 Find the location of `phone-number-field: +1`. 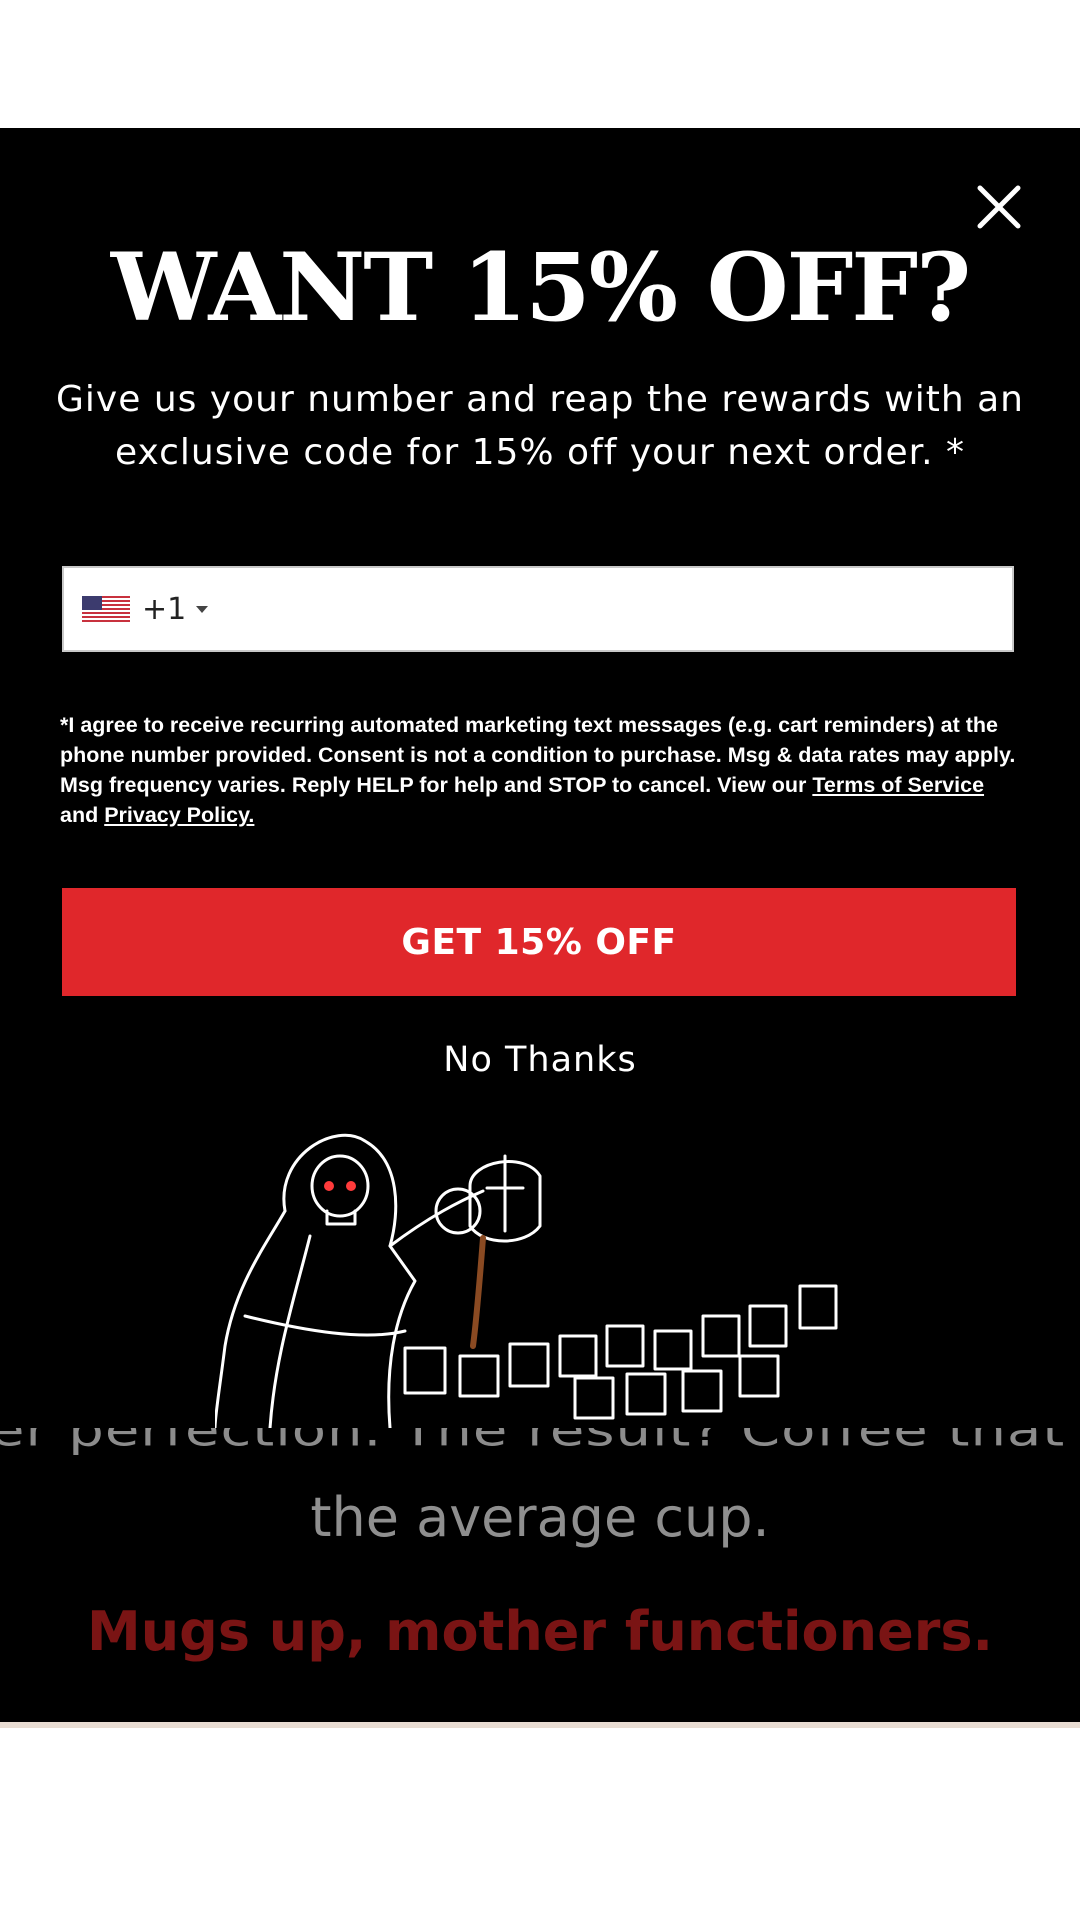

phone-number-field: +1 is located at coordinates (538, 609).